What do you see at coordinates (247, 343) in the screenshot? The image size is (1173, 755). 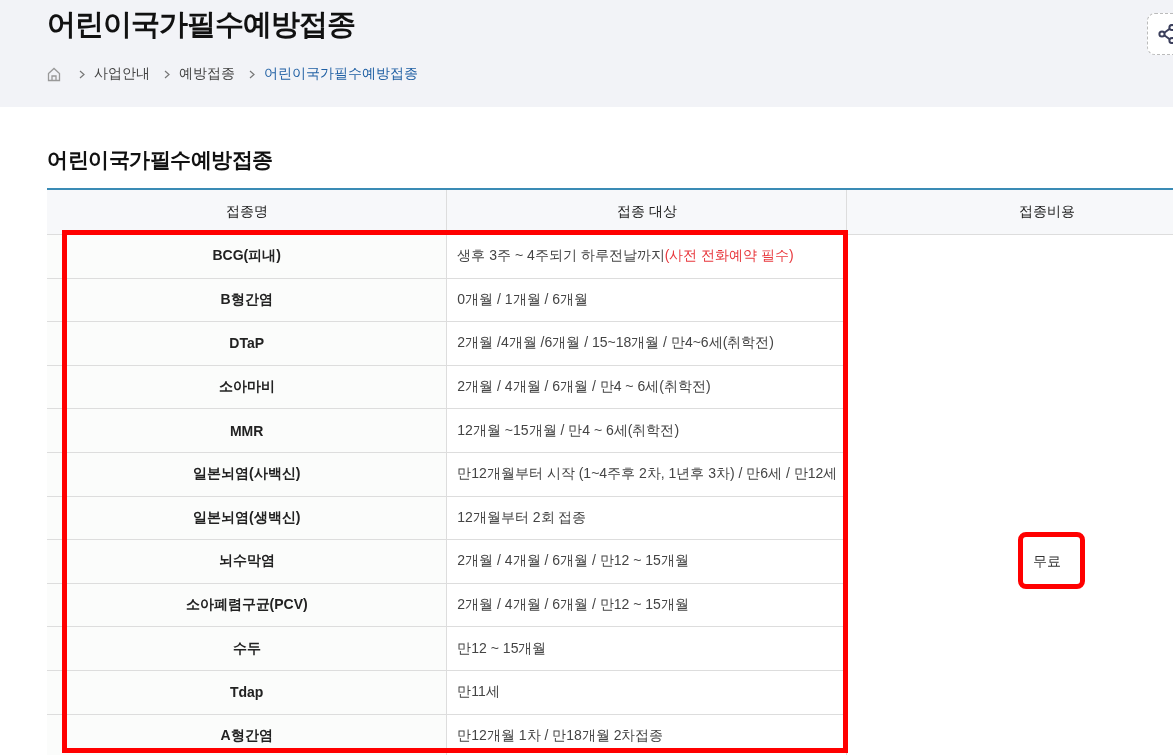 I see `vaccine-name-cell: DTaP` at bounding box center [247, 343].